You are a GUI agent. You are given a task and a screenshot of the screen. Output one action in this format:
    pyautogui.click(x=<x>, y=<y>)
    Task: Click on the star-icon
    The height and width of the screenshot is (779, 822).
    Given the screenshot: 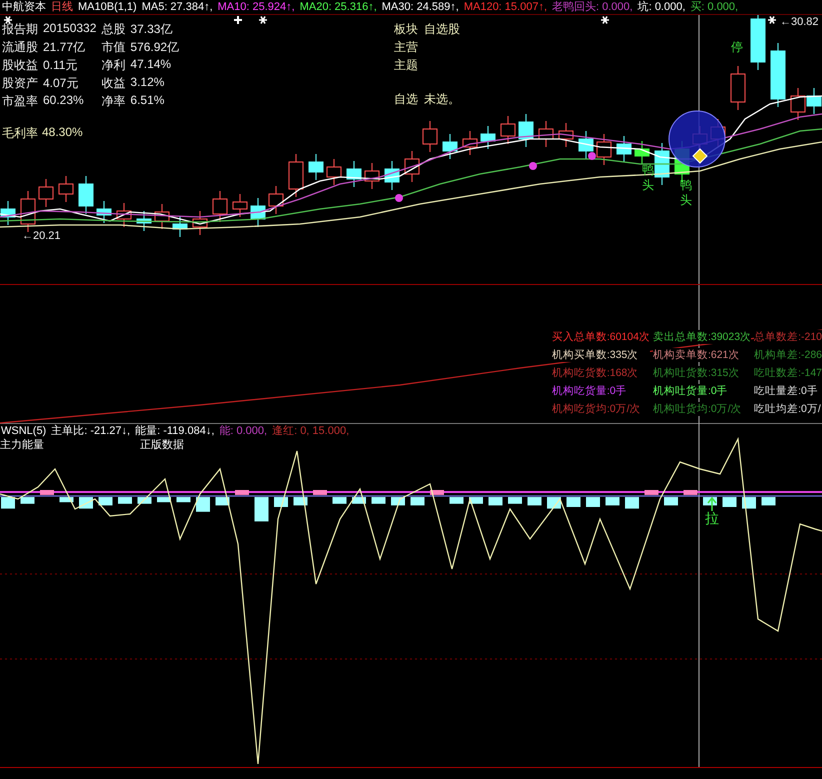 What is the action you would take?
    pyautogui.click(x=263, y=20)
    